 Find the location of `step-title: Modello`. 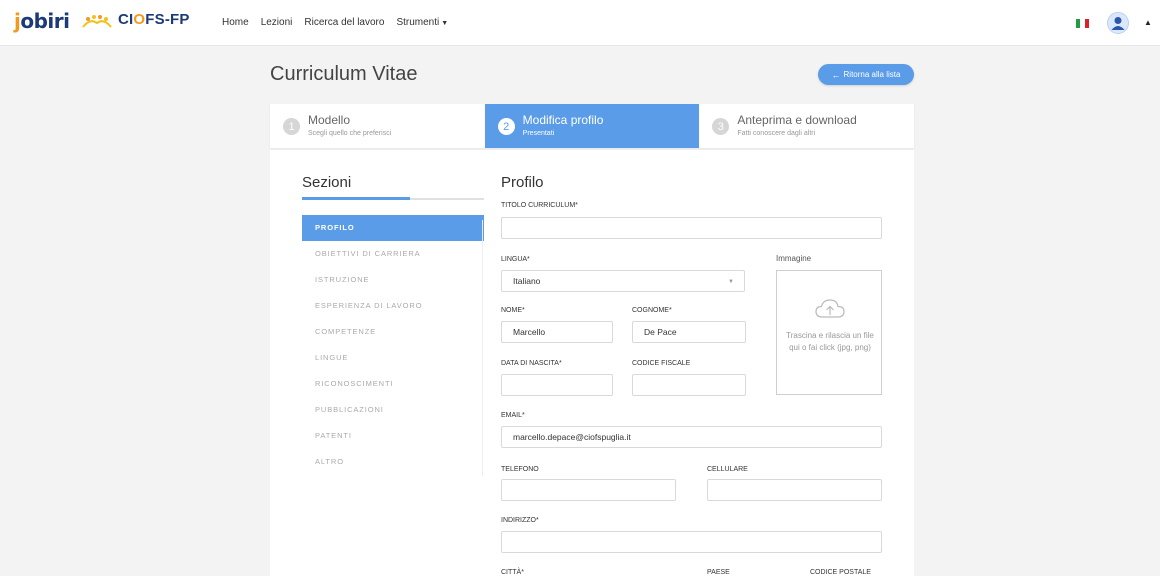

step-title: Modello is located at coordinates (329, 120).